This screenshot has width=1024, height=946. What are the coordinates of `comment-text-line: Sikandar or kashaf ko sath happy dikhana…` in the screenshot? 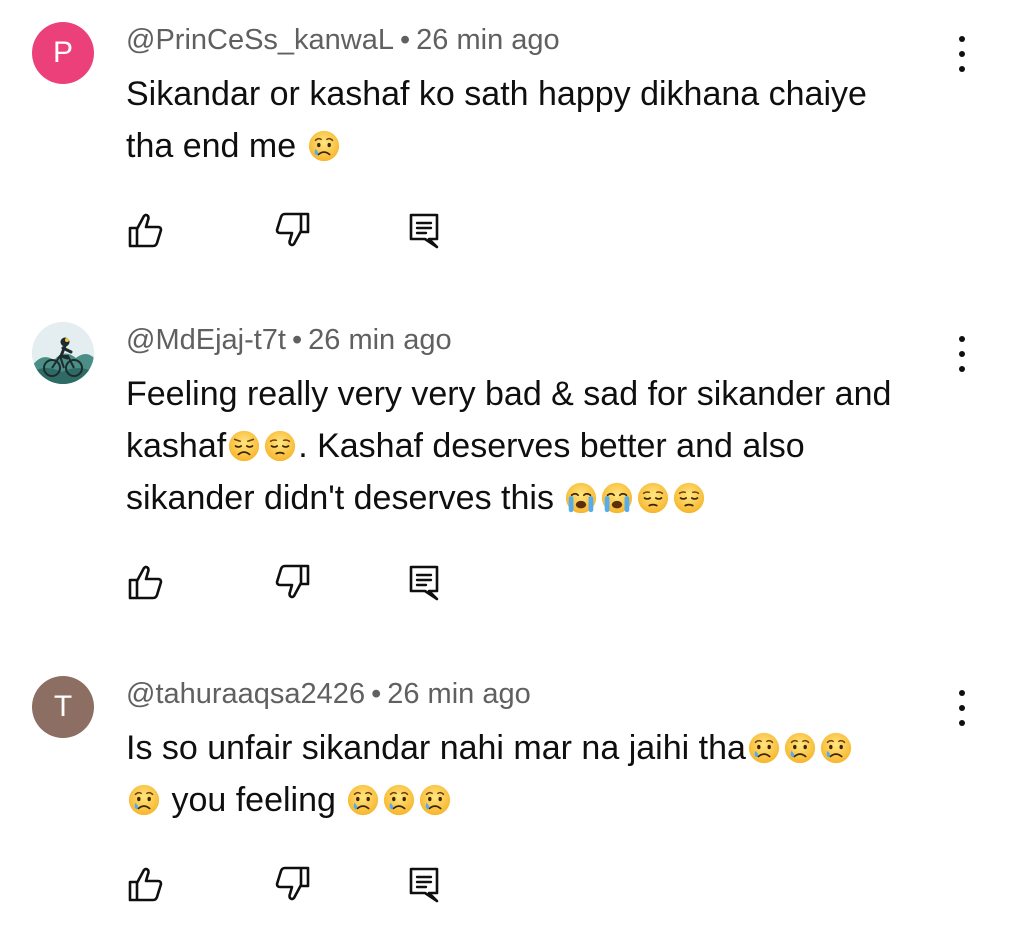 It's located at (496, 94).